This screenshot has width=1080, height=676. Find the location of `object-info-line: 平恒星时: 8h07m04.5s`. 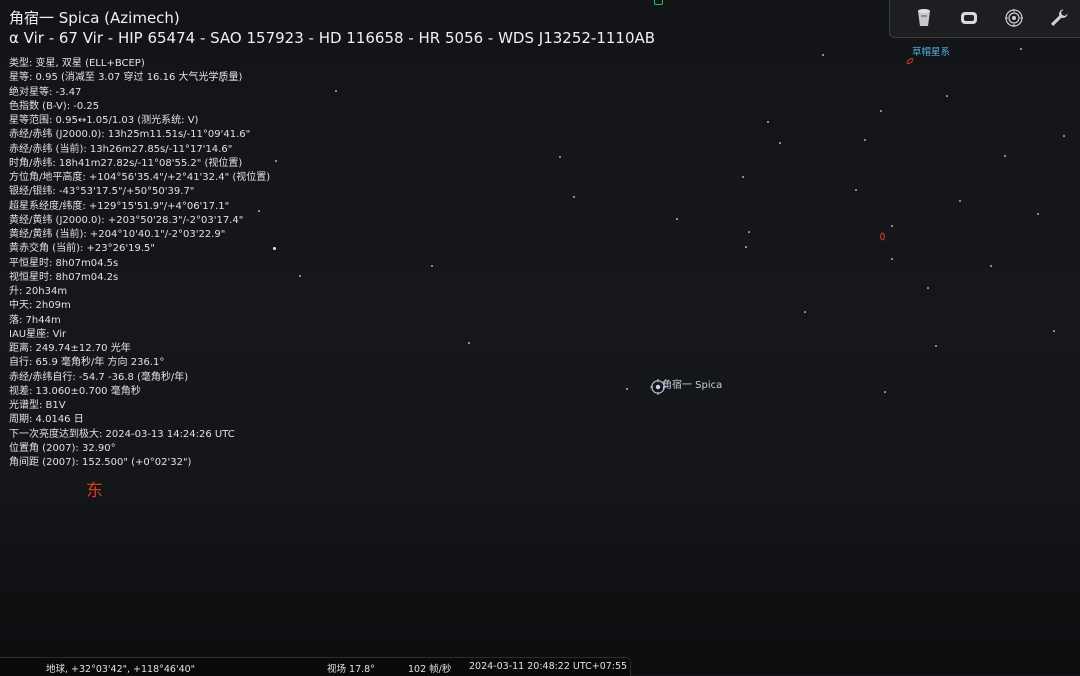

object-info-line: 平恒星时: 8h07m04.5s is located at coordinates (64, 263).